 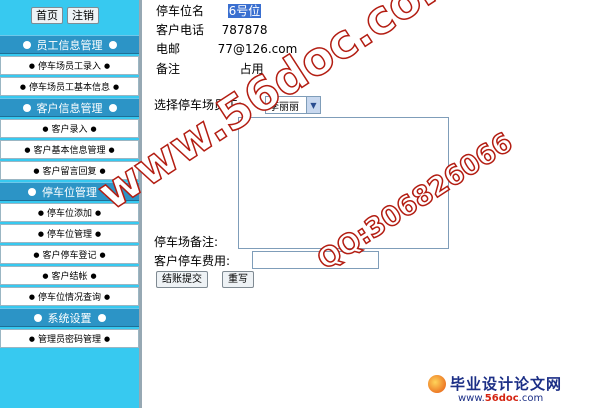 What do you see at coordinates (251, 69) in the screenshot?
I see `note-value: 占用` at bounding box center [251, 69].